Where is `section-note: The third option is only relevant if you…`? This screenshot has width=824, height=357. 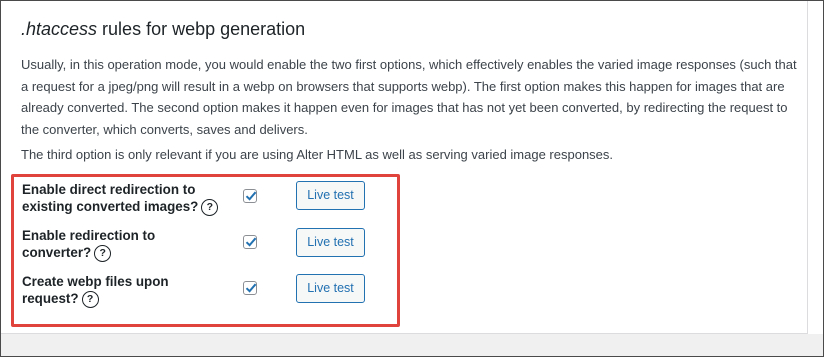 section-note: The third option is only relevant if you… is located at coordinates (317, 154).